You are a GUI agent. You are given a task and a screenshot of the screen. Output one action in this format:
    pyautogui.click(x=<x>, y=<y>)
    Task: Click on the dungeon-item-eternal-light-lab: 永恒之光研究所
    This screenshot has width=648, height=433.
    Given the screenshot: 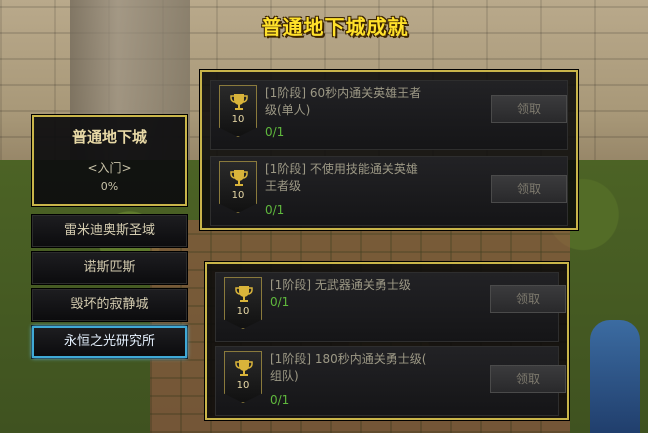 What is the action you would take?
    pyautogui.click(x=109, y=342)
    